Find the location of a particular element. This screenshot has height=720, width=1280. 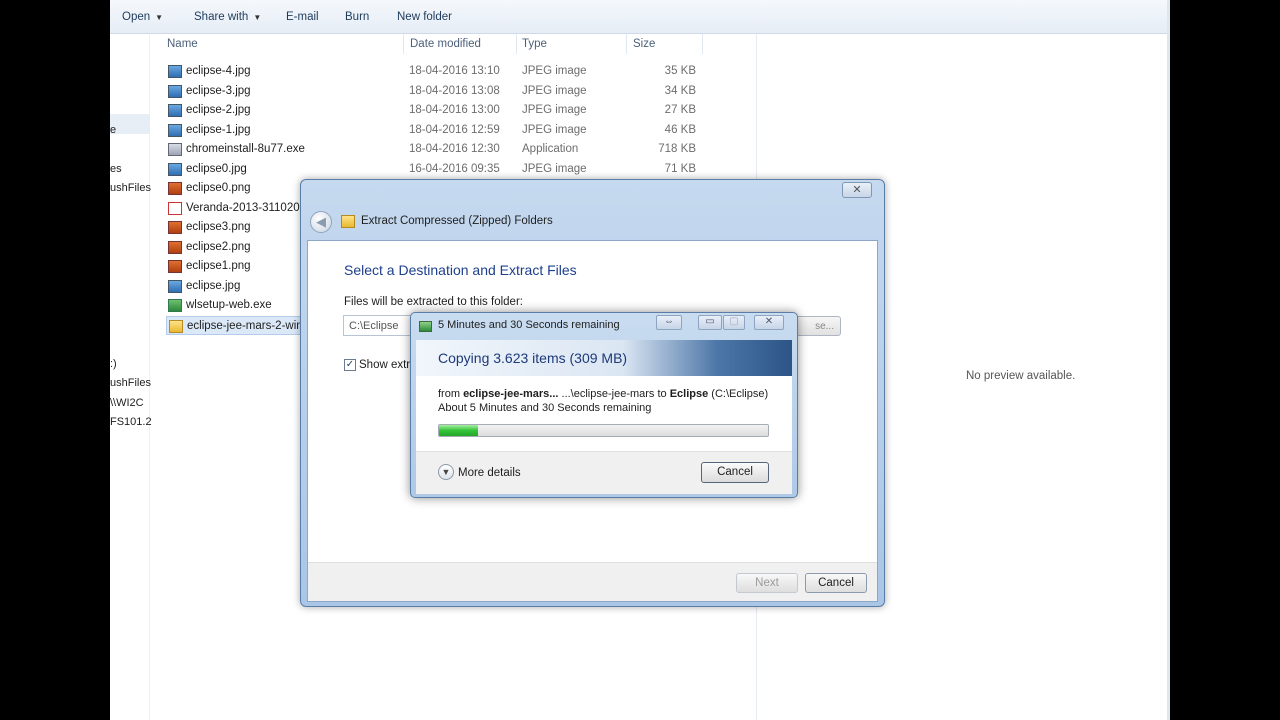

nav-item: es is located at coordinates (116, 169).